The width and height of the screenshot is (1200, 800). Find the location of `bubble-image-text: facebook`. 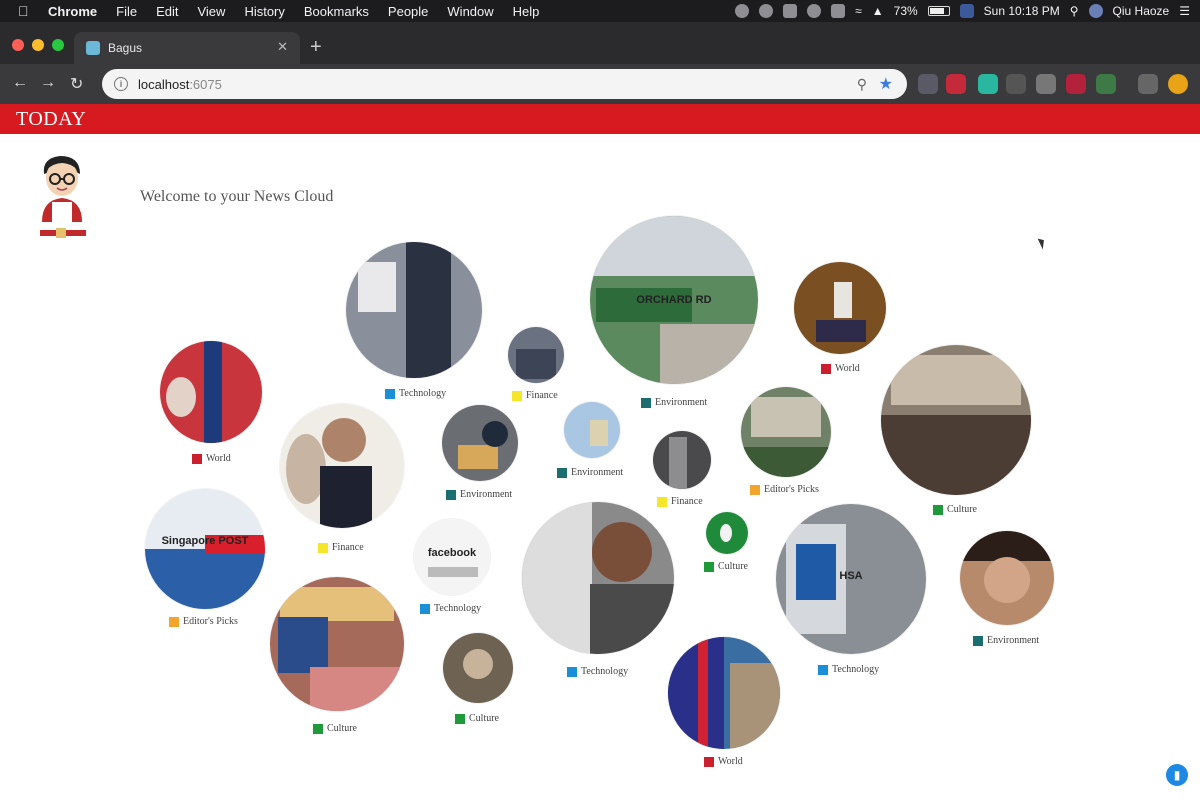

bubble-image-text: facebook is located at coordinates (452, 553).